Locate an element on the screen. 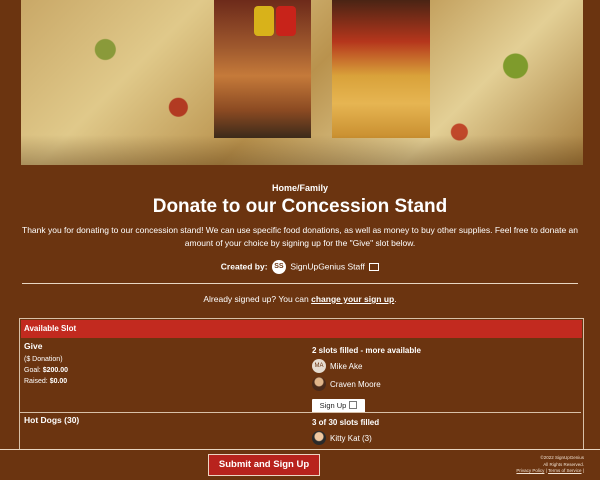 The height and width of the screenshot is (480, 600). terms-link: Terms of Service is located at coordinates (565, 470).